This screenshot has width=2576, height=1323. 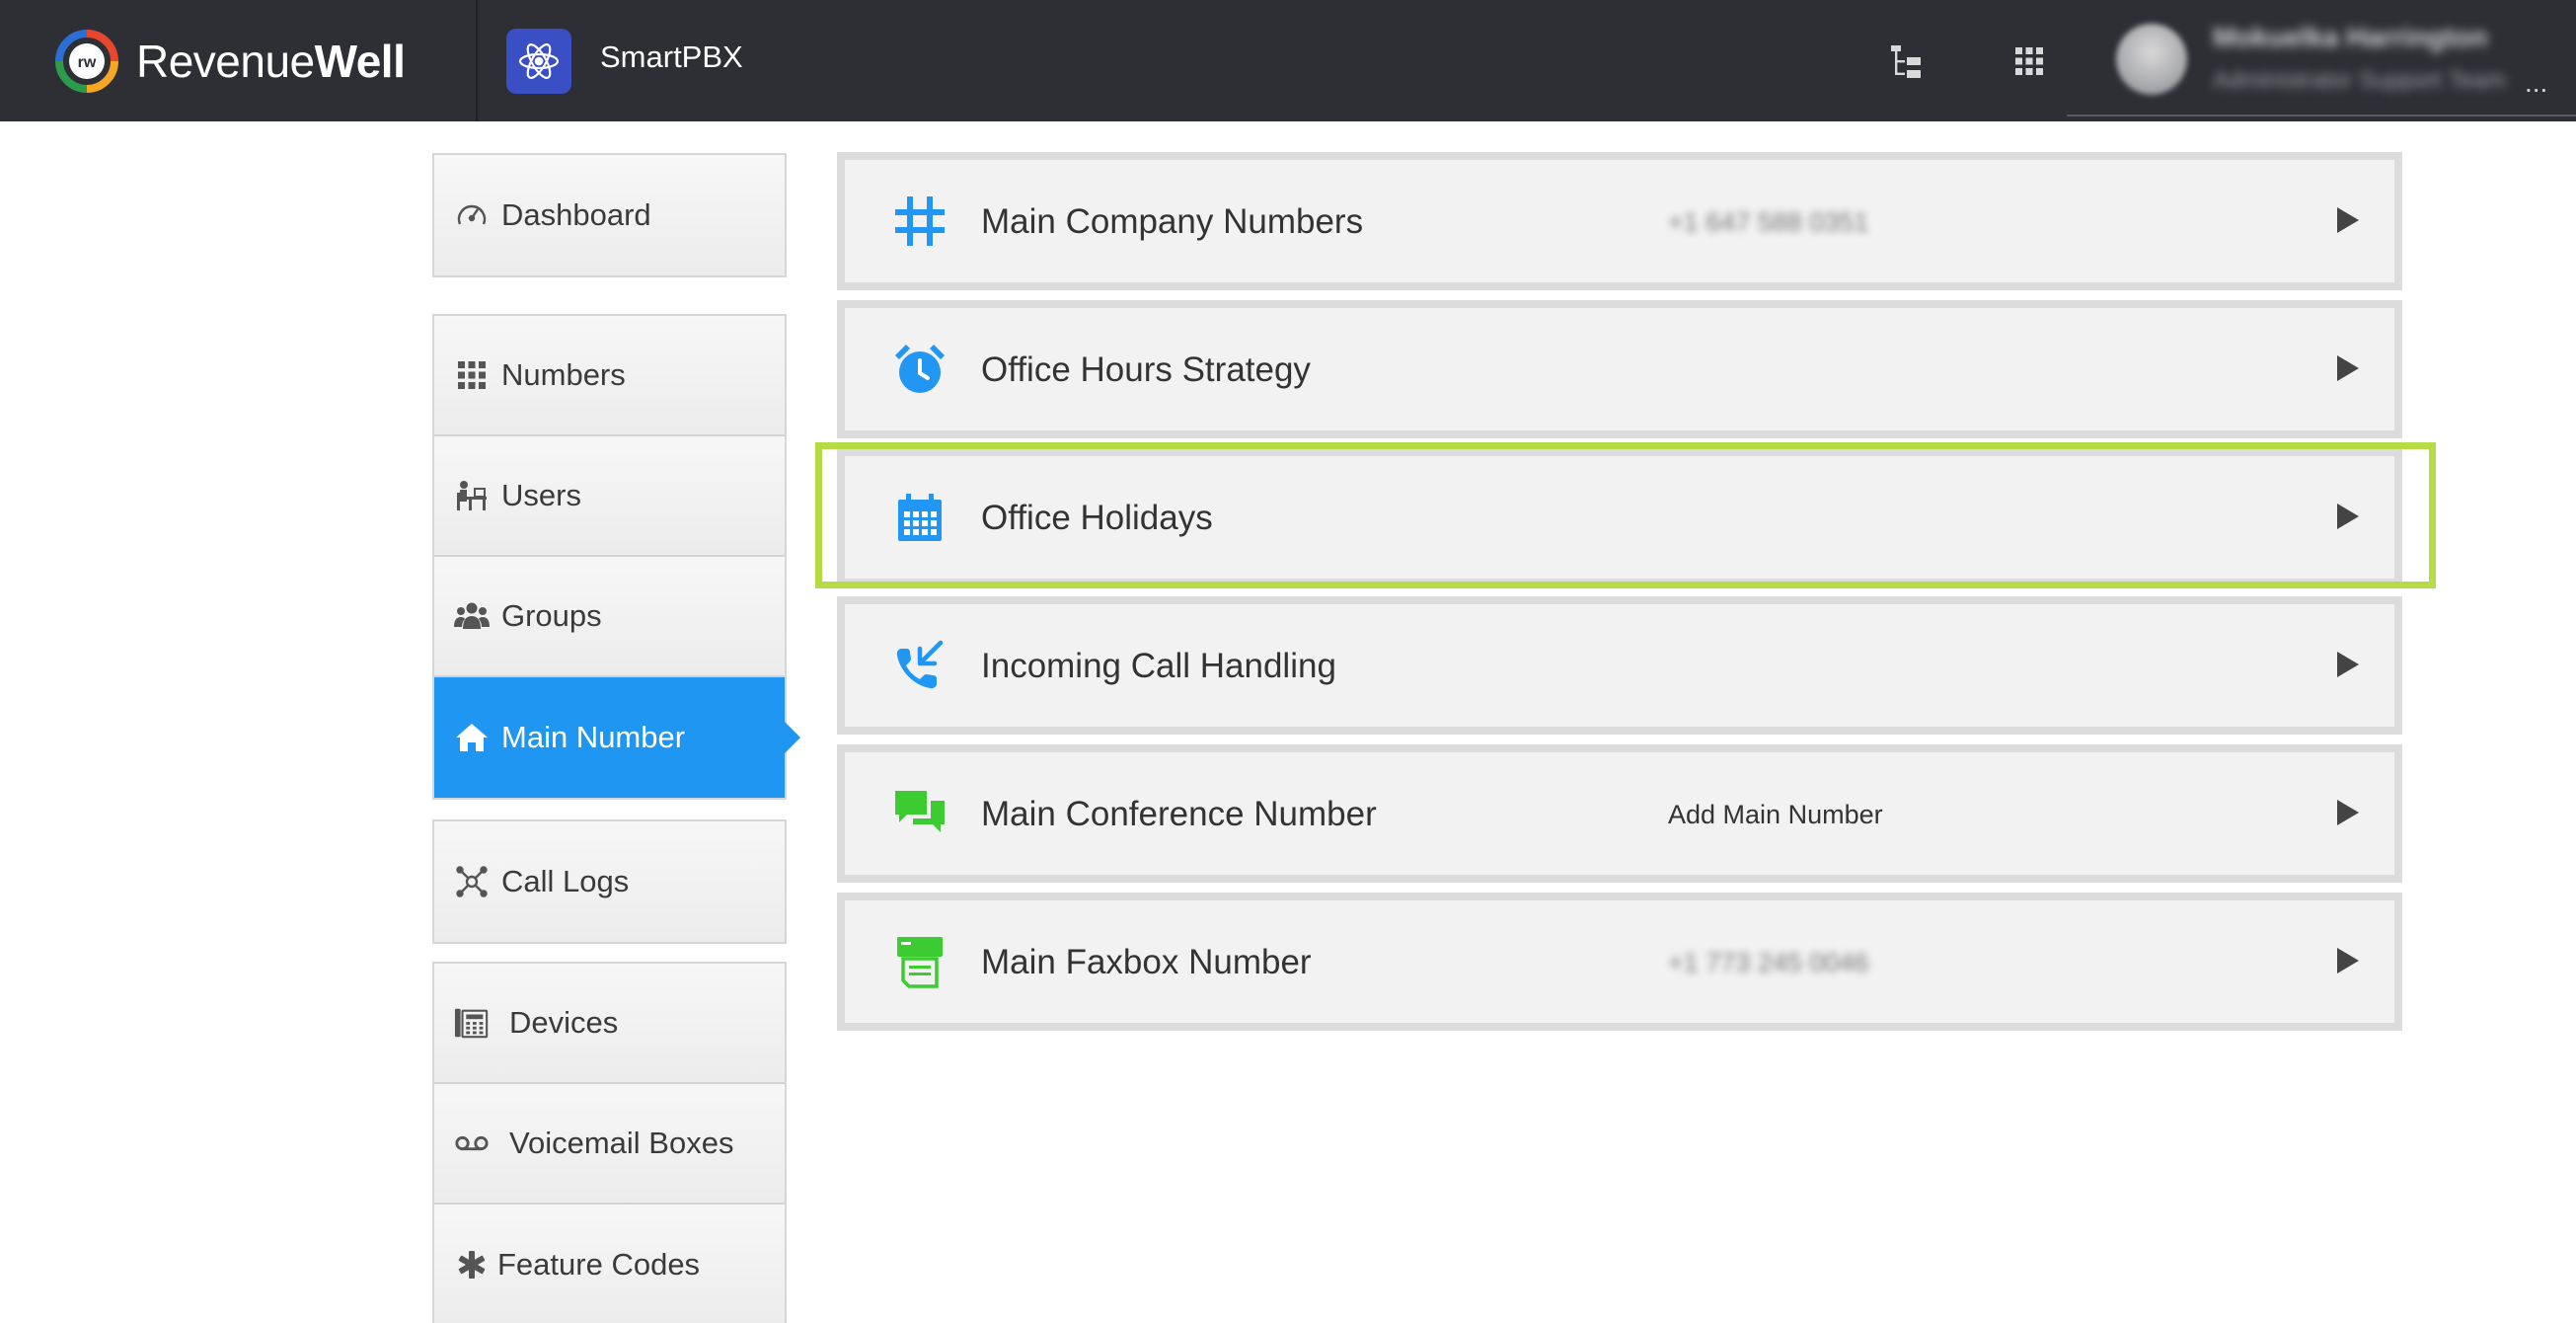 I want to click on brand-logo: rw RevenueWell, so click(x=230, y=61).